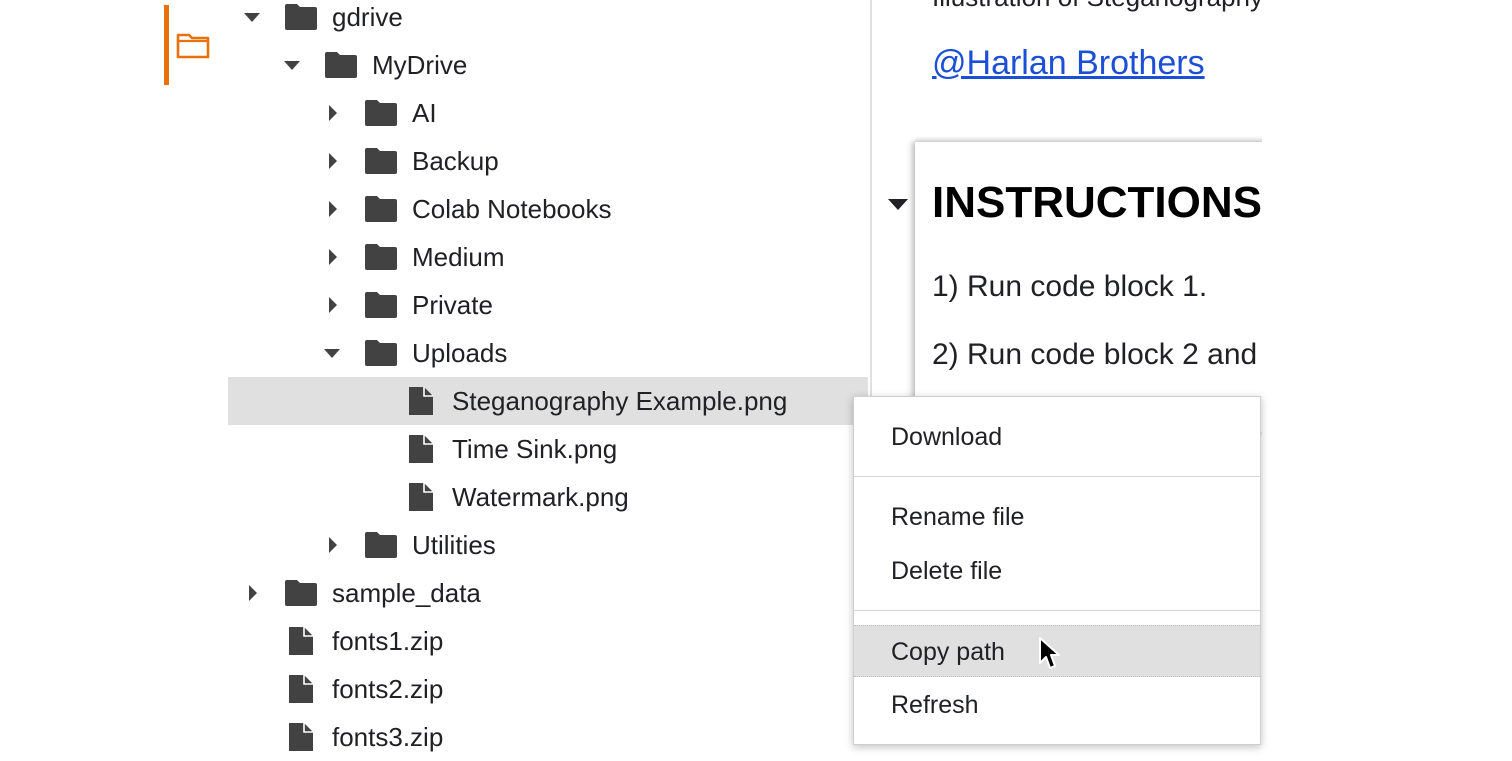 This screenshot has height=761, width=1512. What do you see at coordinates (548, 257) in the screenshot?
I see `tree-folder-row: Medium` at bounding box center [548, 257].